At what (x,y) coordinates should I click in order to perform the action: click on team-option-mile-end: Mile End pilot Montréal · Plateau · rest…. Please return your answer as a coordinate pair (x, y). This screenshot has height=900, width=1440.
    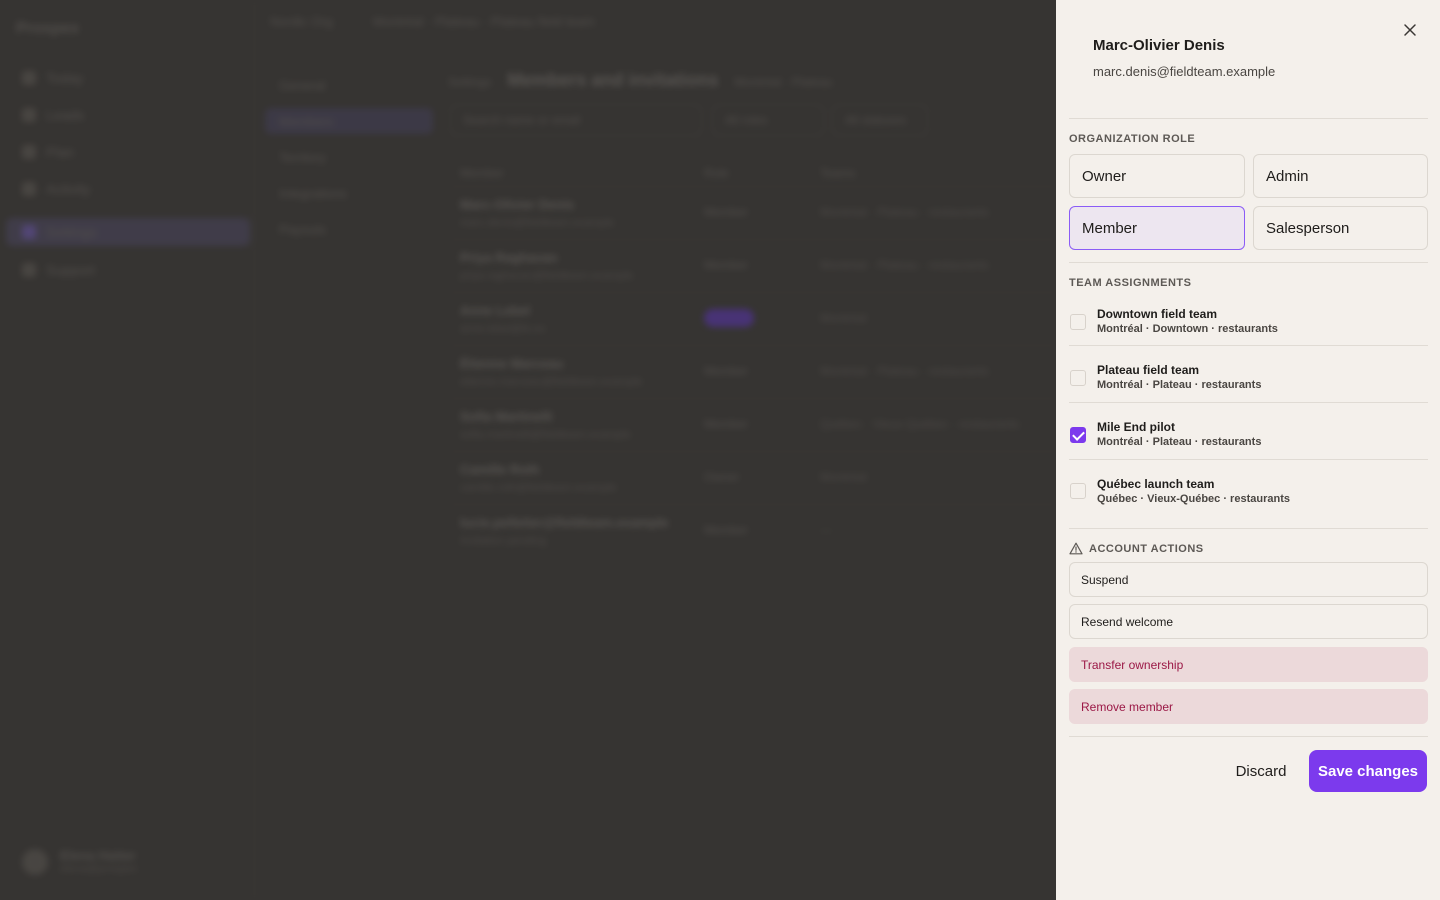
    Looking at the image, I should click on (1248, 448).